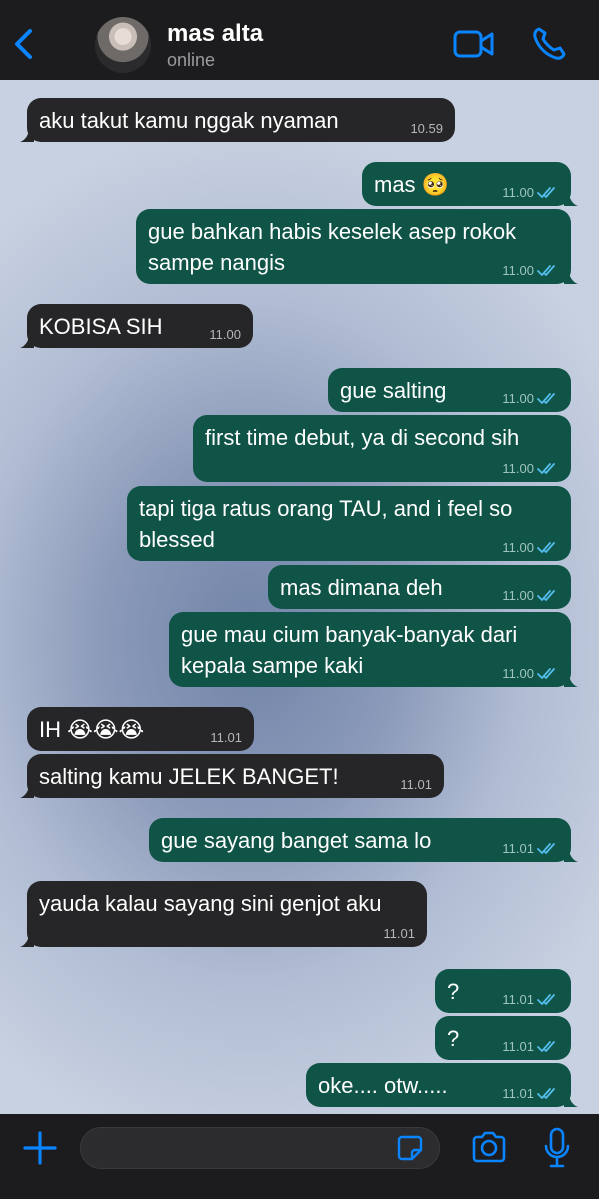 The height and width of the screenshot is (1199, 599). Describe the element at coordinates (140, 729) in the screenshot. I see `message-bubble-incoming: IH 😭😭😭 11.01` at that location.